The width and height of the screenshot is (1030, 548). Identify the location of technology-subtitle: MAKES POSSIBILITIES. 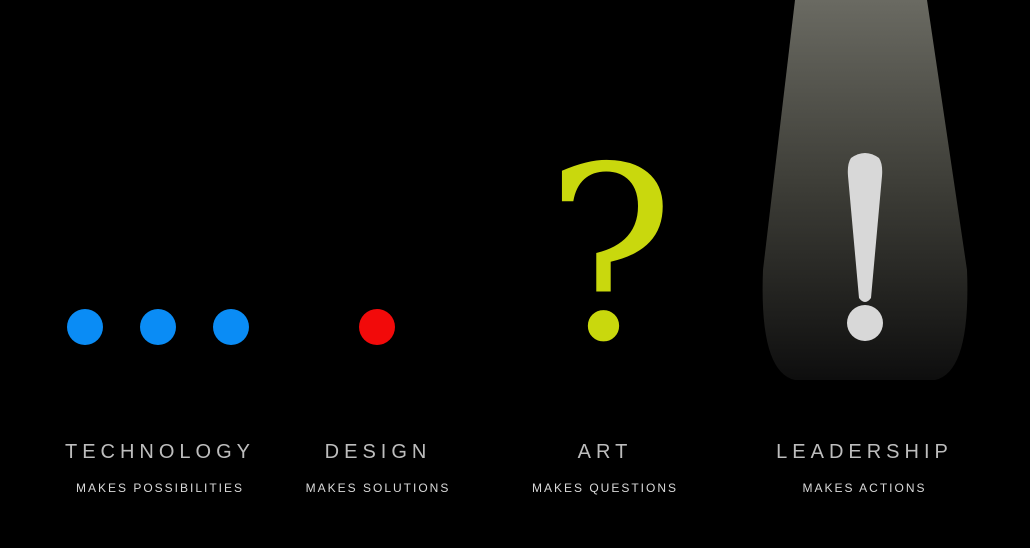
(160, 488).